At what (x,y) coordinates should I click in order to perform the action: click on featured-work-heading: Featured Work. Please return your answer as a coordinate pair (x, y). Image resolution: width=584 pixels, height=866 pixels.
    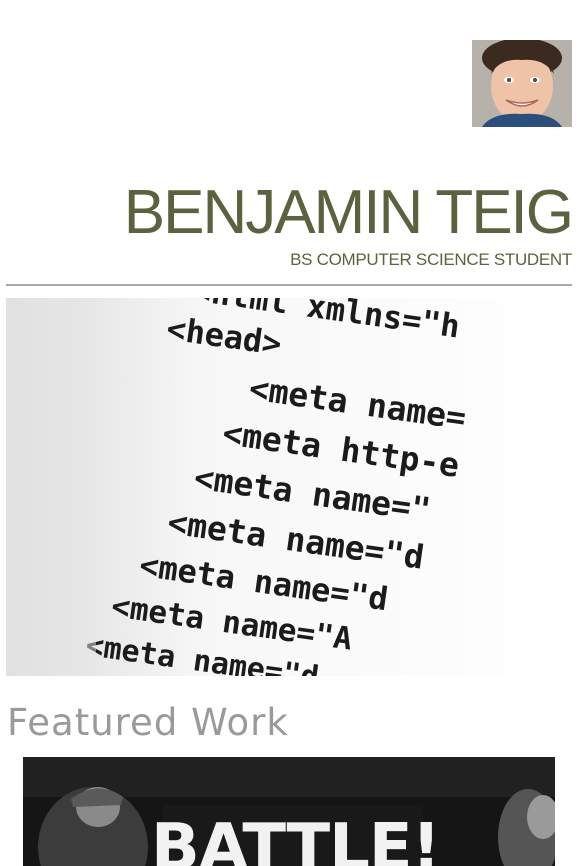
    Looking at the image, I should click on (148, 722).